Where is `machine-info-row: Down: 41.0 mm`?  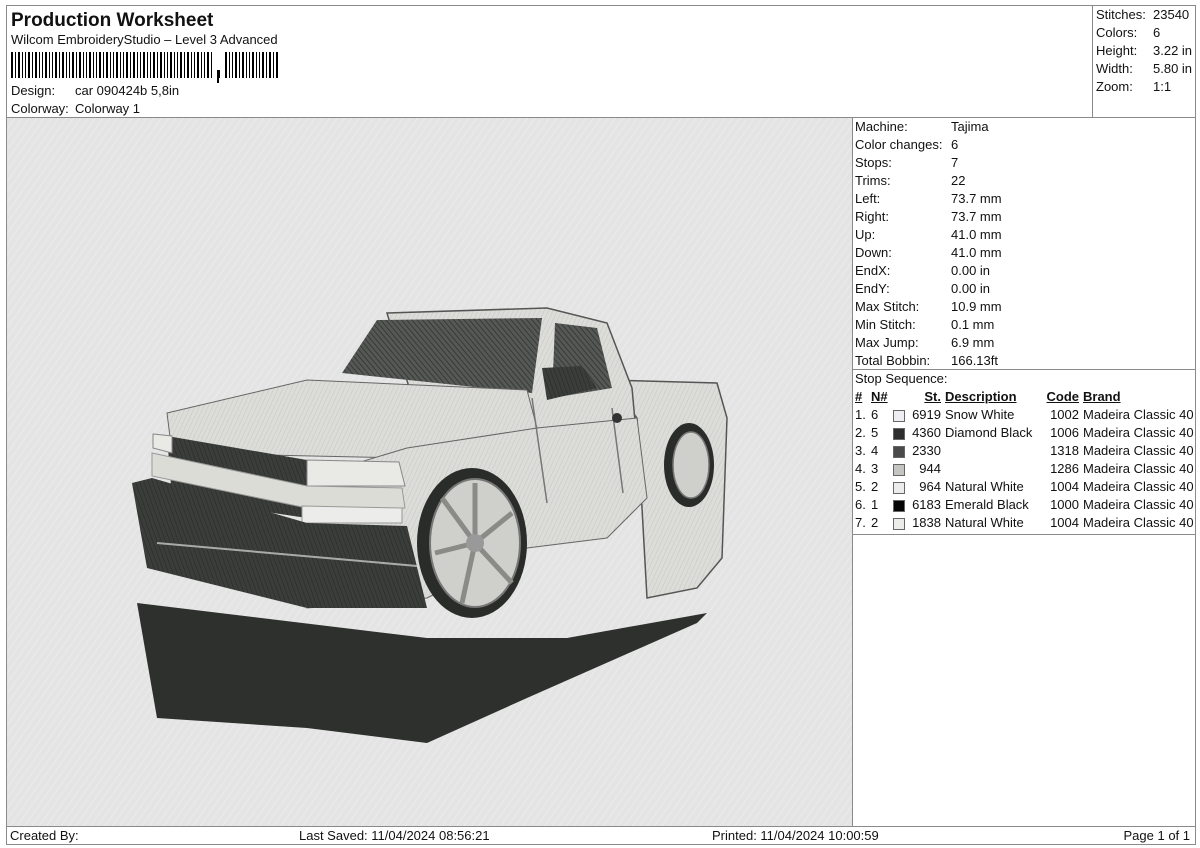 machine-info-row: Down: 41.0 mm is located at coordinates (928, 252).